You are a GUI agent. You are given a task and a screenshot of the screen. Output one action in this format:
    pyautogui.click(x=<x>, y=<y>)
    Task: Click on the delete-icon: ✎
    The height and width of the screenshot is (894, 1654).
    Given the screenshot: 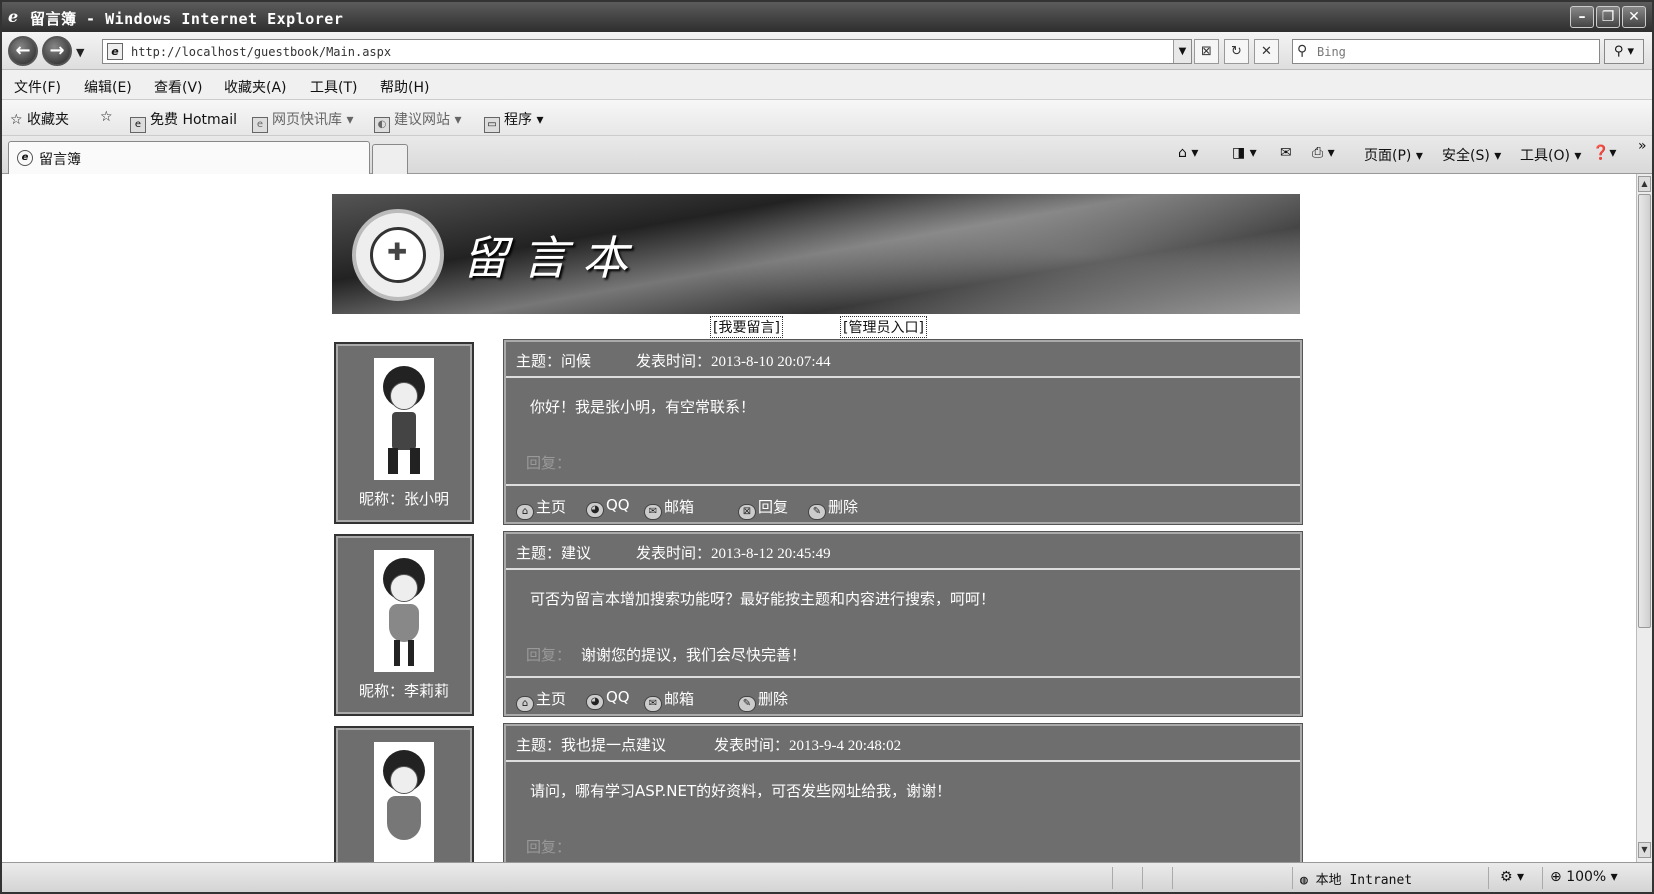 What is the action you would take?
    pyautogui.click(x=817, y=512)
    